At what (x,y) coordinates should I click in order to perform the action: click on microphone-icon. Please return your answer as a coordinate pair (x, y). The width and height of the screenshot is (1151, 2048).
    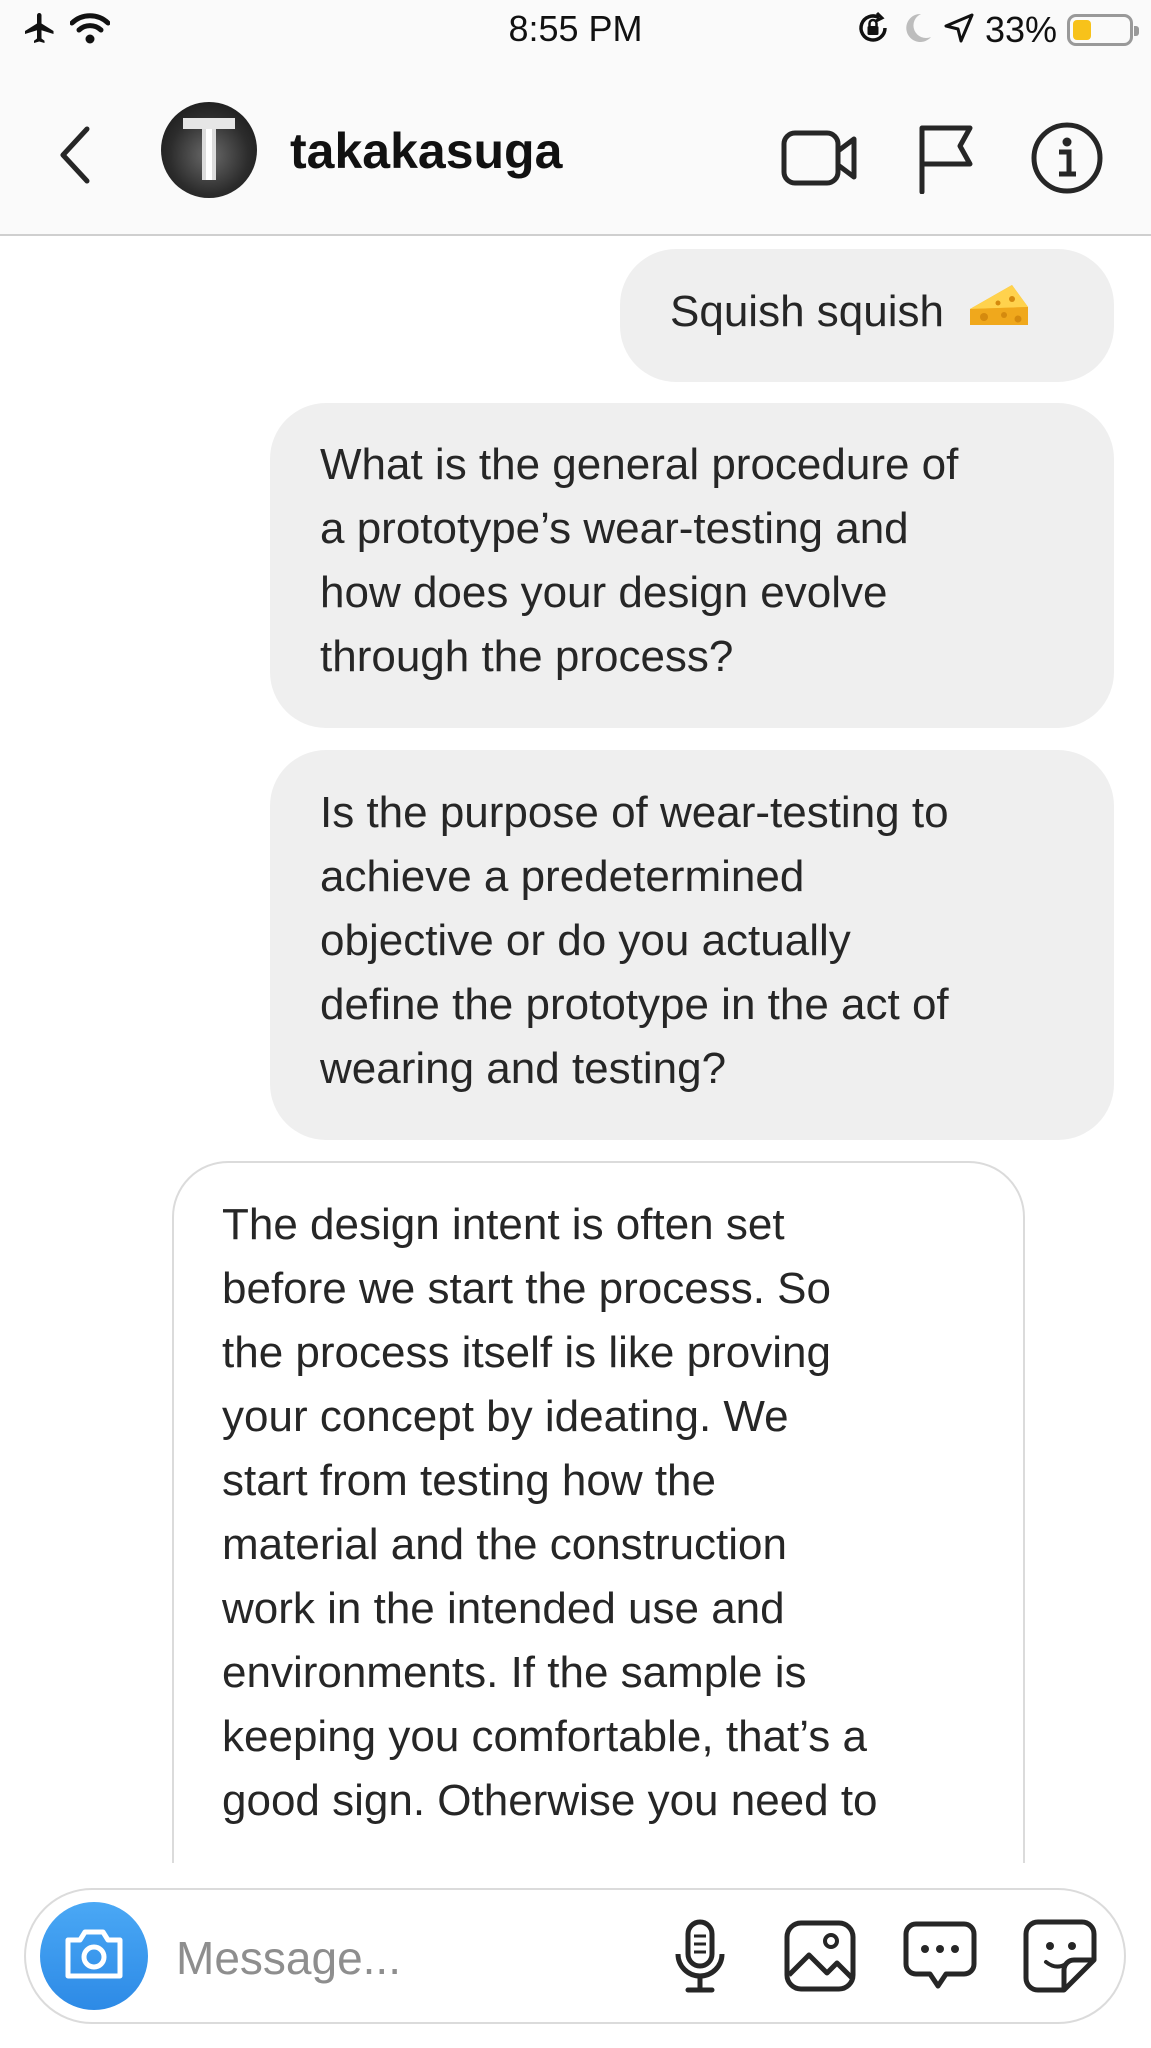
    Looking at the image, I should click on (700, 1958).